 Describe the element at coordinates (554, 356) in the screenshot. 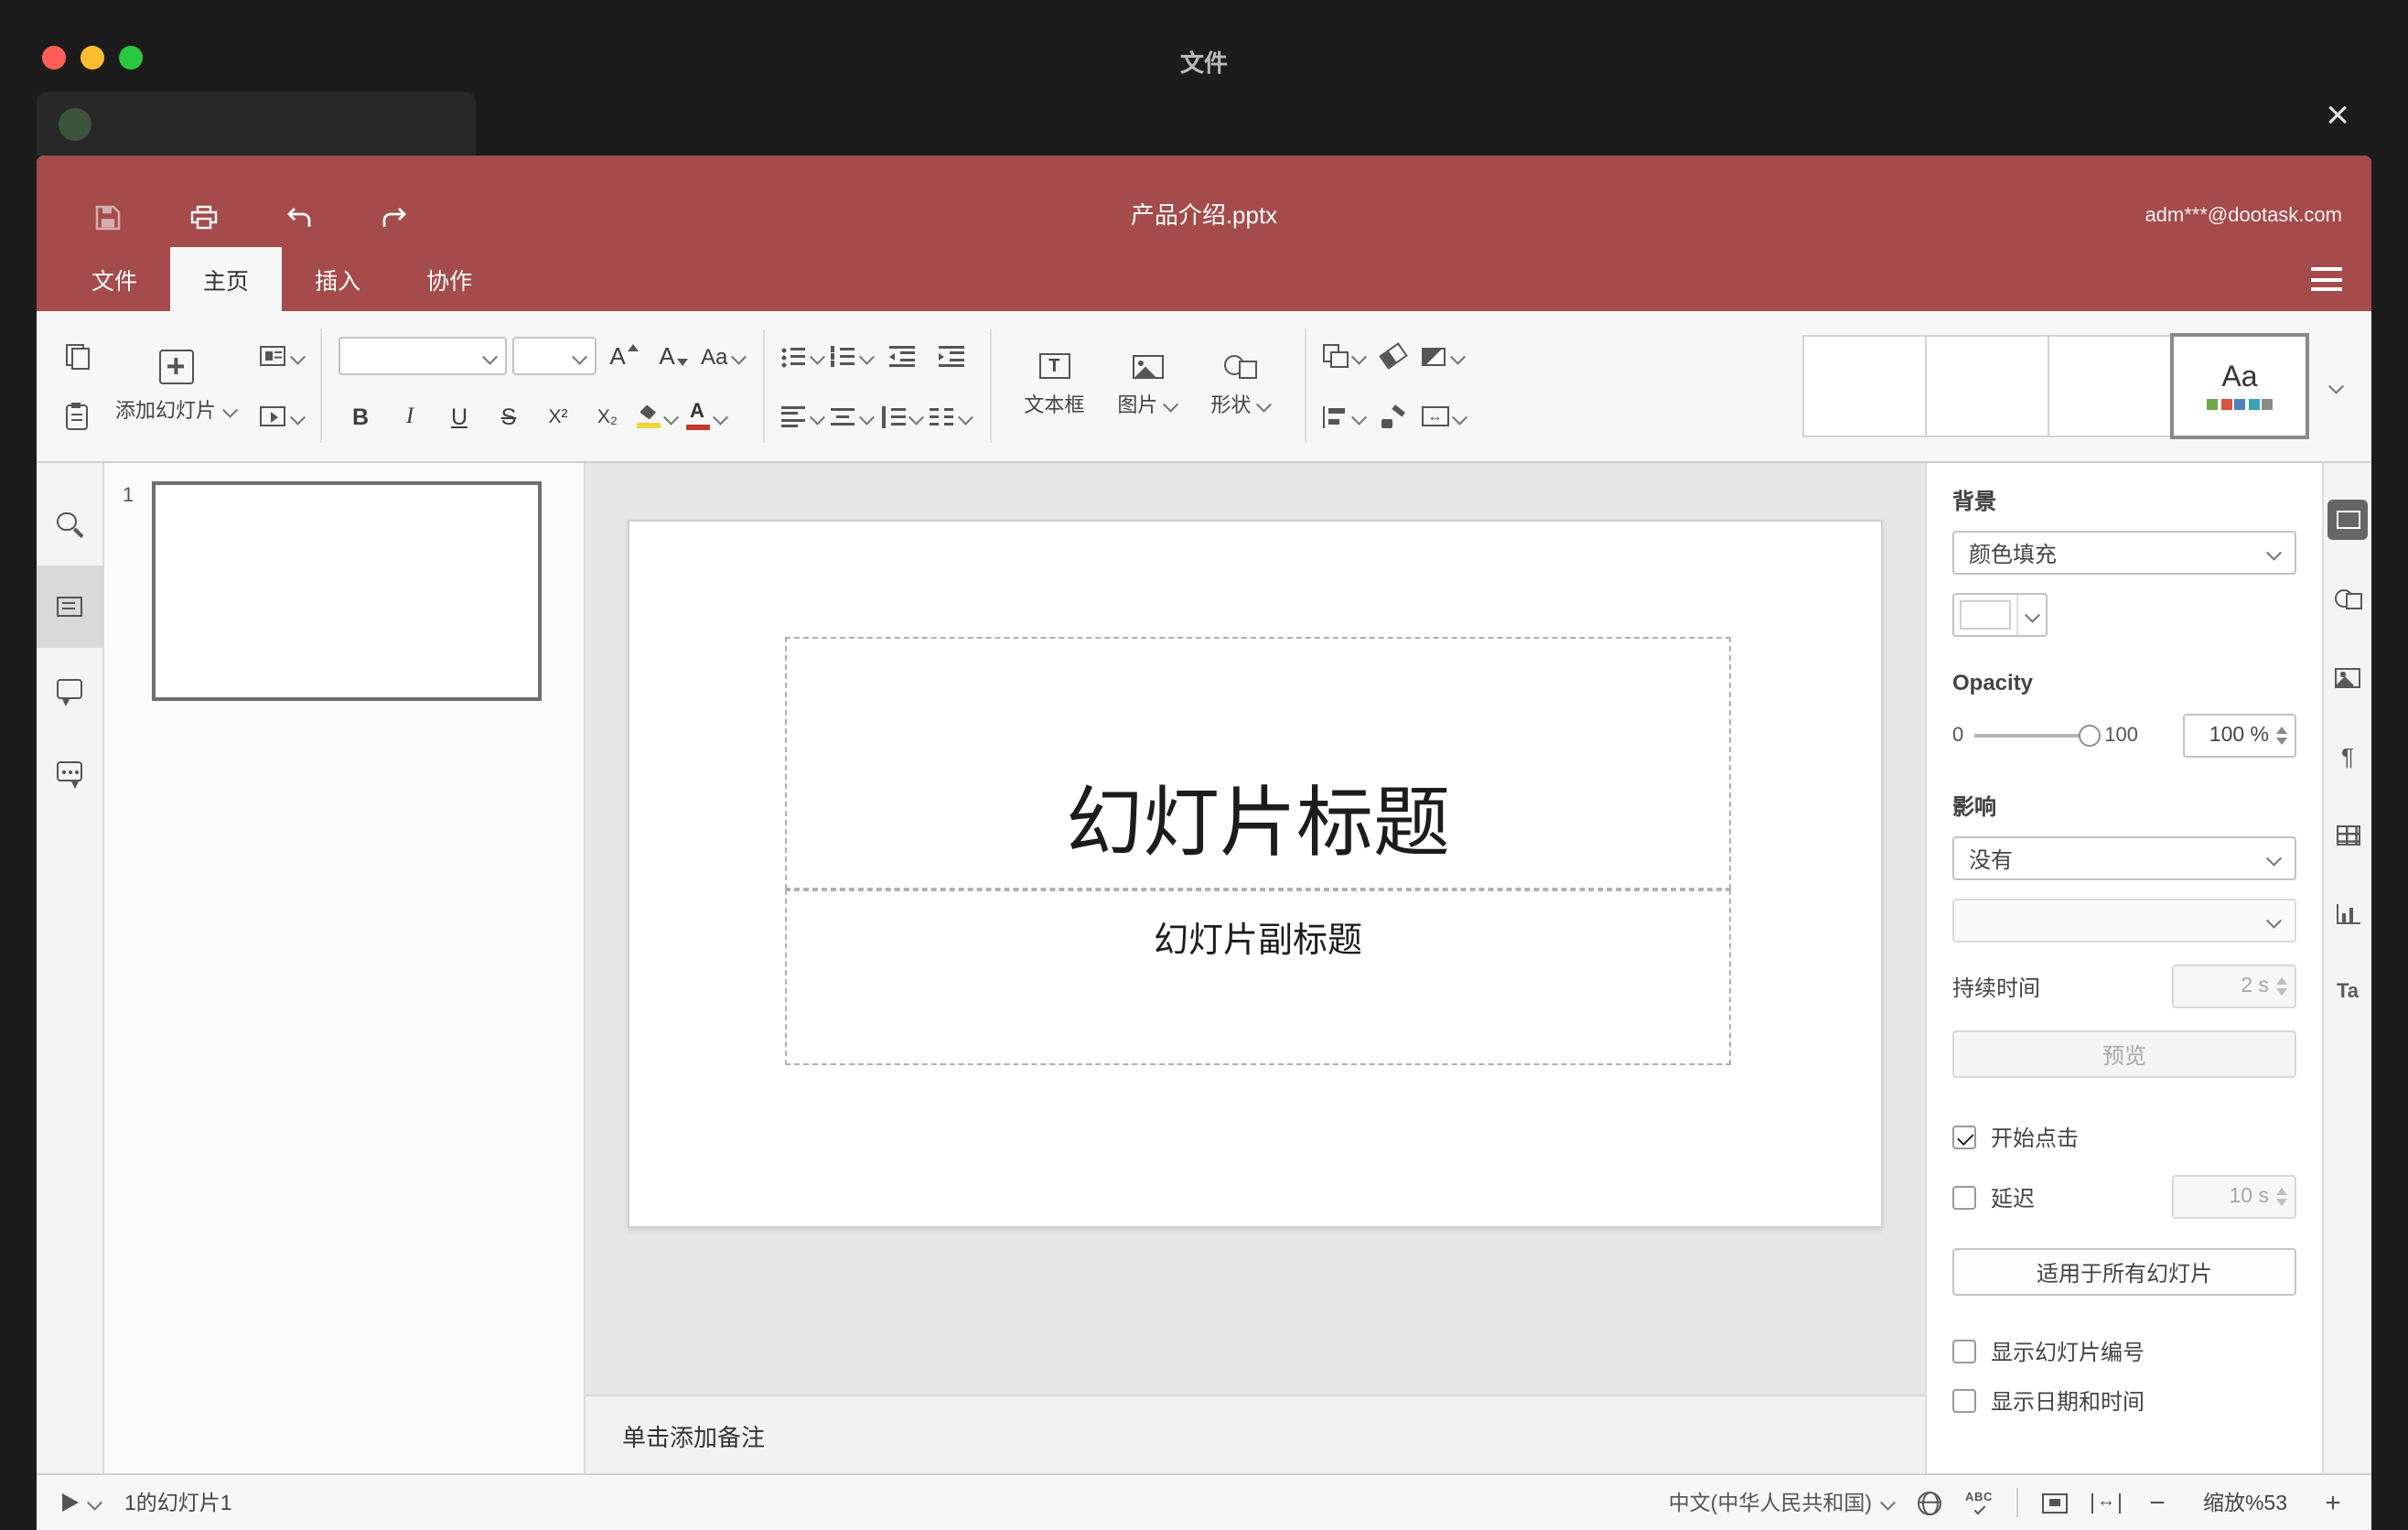

I see `font-size-combobox` at that location.